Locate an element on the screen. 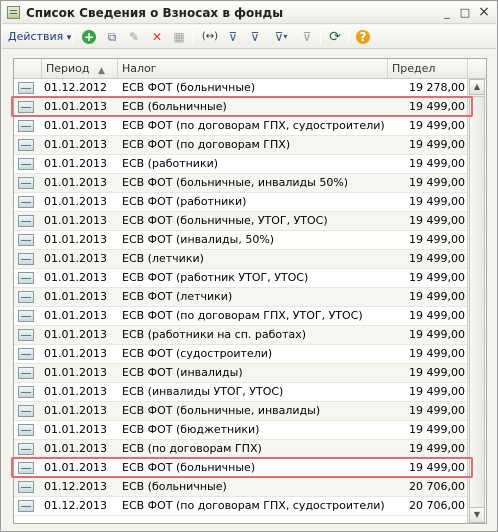  table-row: 01.01.2013 ЕСВ ФОТ (бюджетники) 19 499,00 is located at coordinates (250, 430).